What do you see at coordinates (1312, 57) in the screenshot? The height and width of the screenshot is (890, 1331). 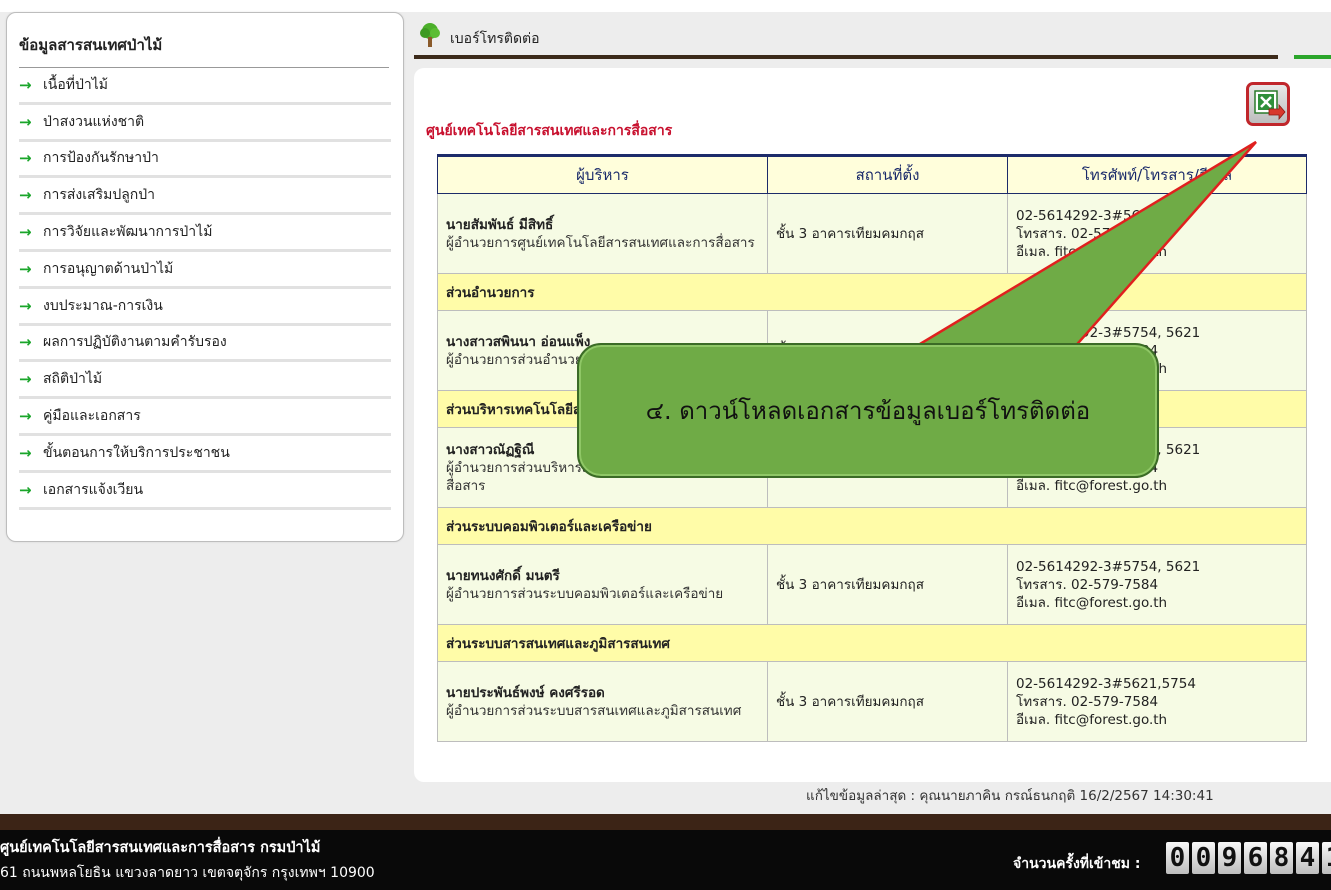 I see `header-accent` at bounding box center [1312, 57].